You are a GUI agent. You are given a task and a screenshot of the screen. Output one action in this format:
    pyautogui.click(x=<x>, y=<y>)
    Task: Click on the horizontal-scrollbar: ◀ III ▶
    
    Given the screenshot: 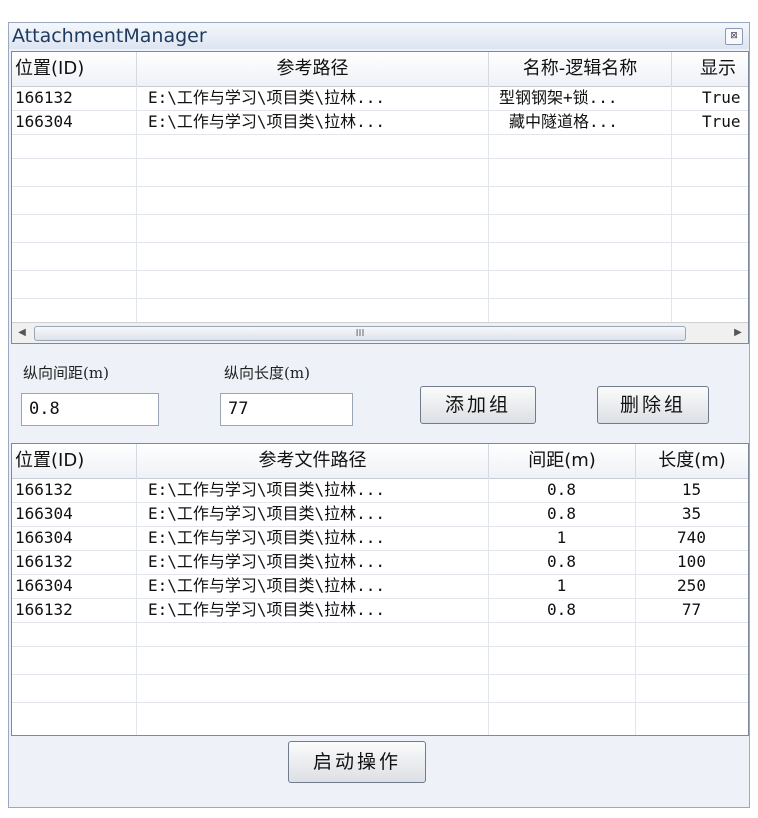 What is the action you would take?
    pyautogui.click(x=380, y=332)
    